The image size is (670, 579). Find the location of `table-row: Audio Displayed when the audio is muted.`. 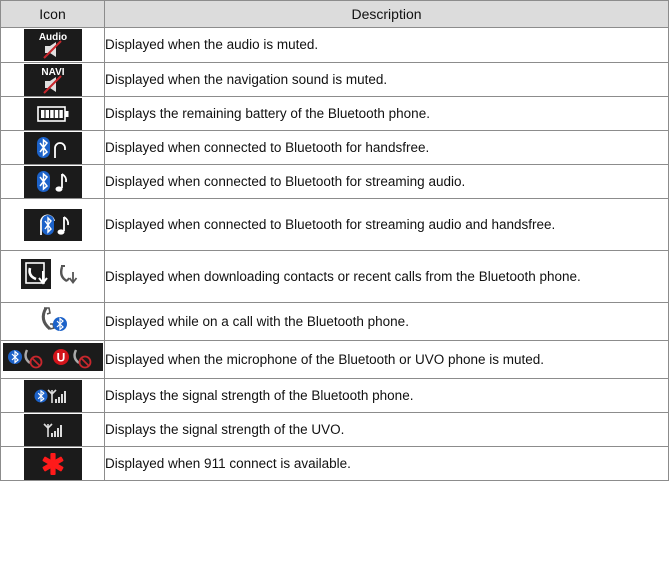

table-row: Audio Displayed when the audio is muted. is located at coordinates (334, 45).